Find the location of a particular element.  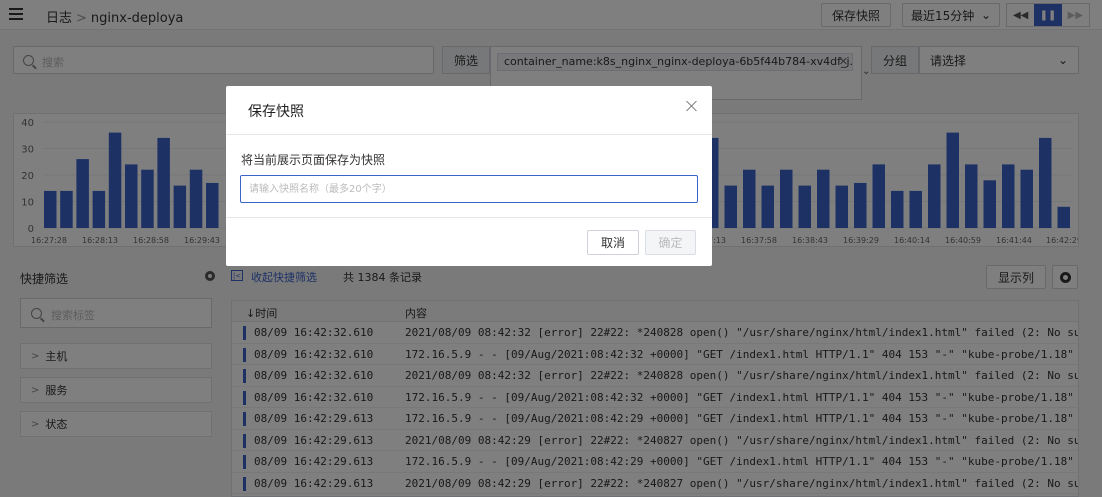

cancel-button: 取消 is located at coordinates (613, 242).